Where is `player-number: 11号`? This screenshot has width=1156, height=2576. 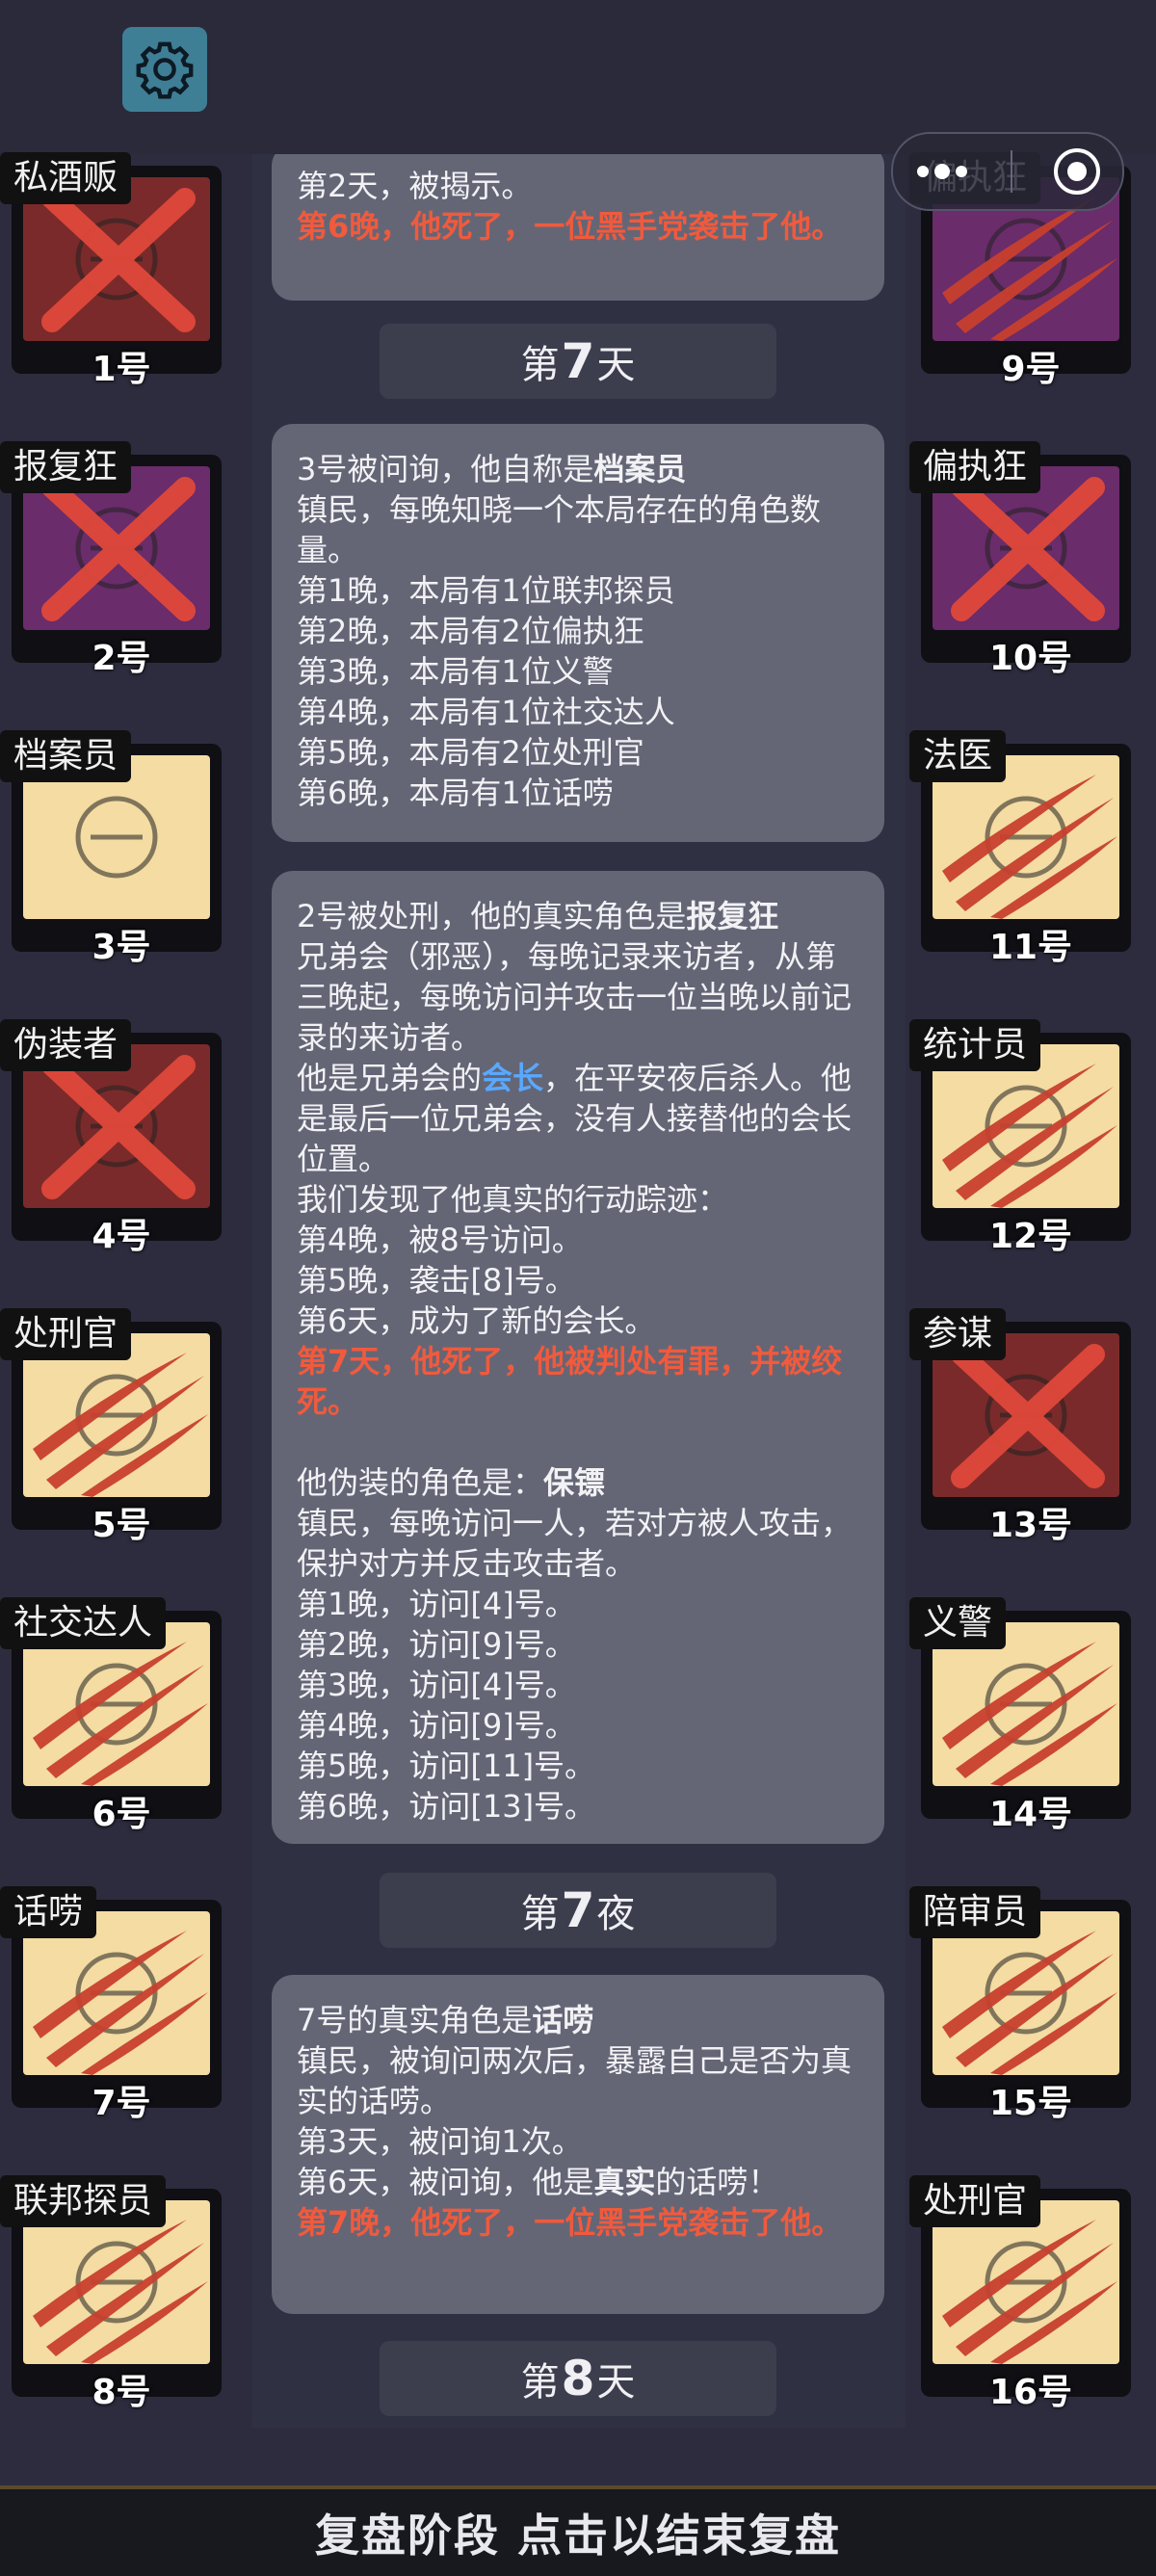
player-number: 11号 is located at coordinates (1030, 948).